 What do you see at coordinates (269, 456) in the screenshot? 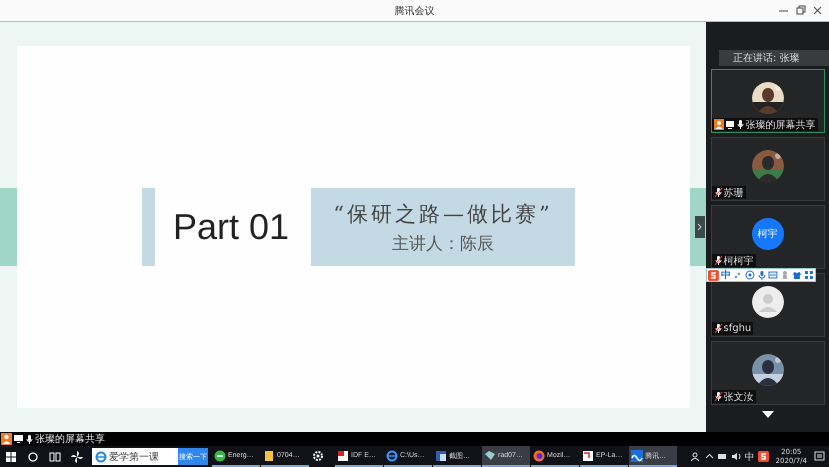
I see `folder-icon` at bounding box center [269, 456].